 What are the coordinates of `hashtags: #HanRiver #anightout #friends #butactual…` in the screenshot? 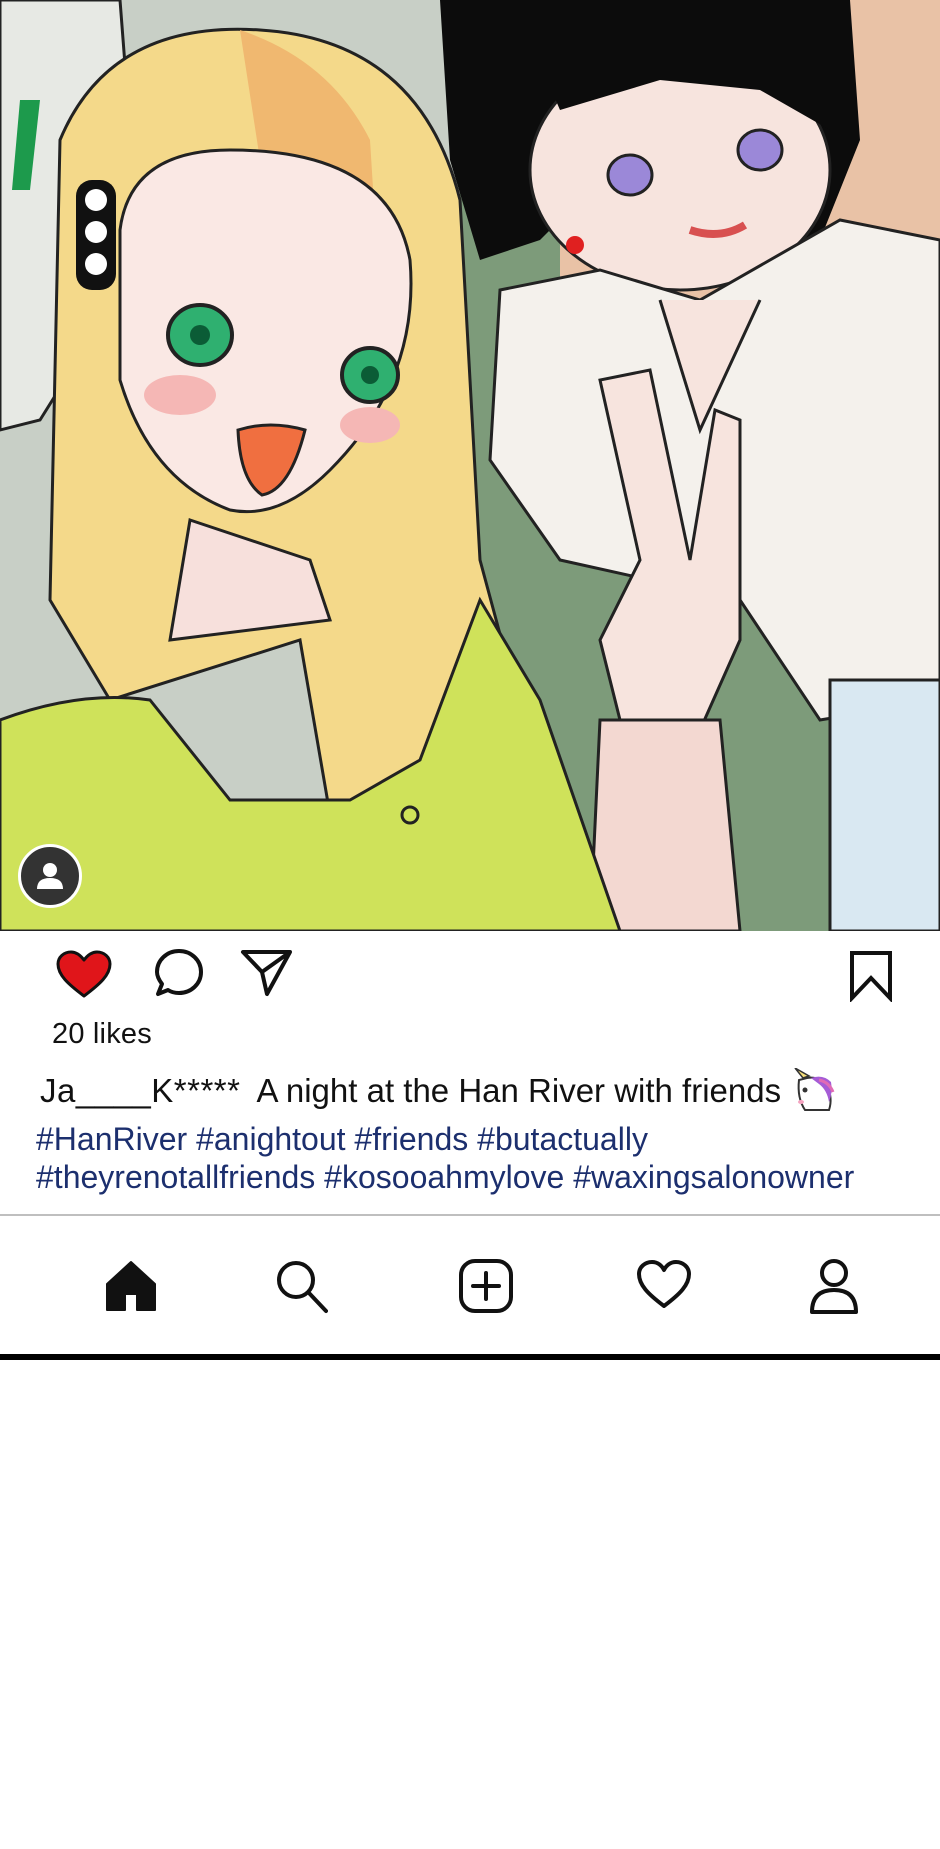 It's located at (486, 1158).